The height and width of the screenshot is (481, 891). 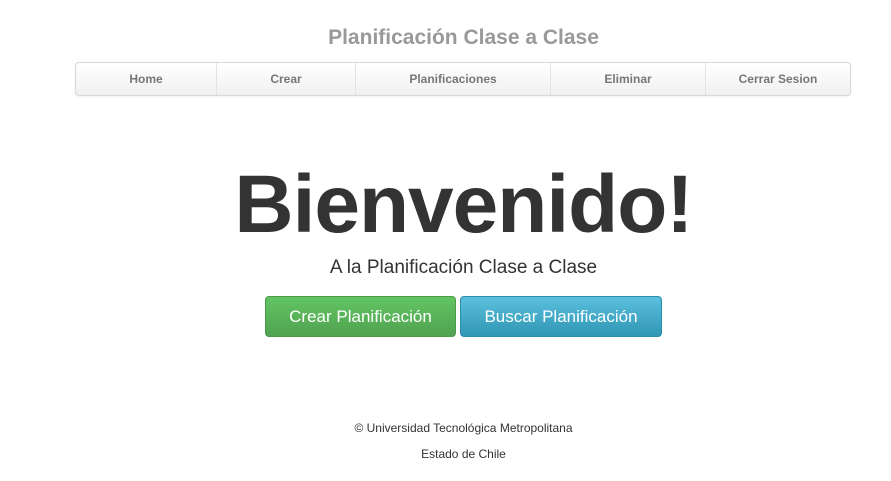 I want to click on nav-item-planificaciones: Planificaciones, so click(x=452, y=79).